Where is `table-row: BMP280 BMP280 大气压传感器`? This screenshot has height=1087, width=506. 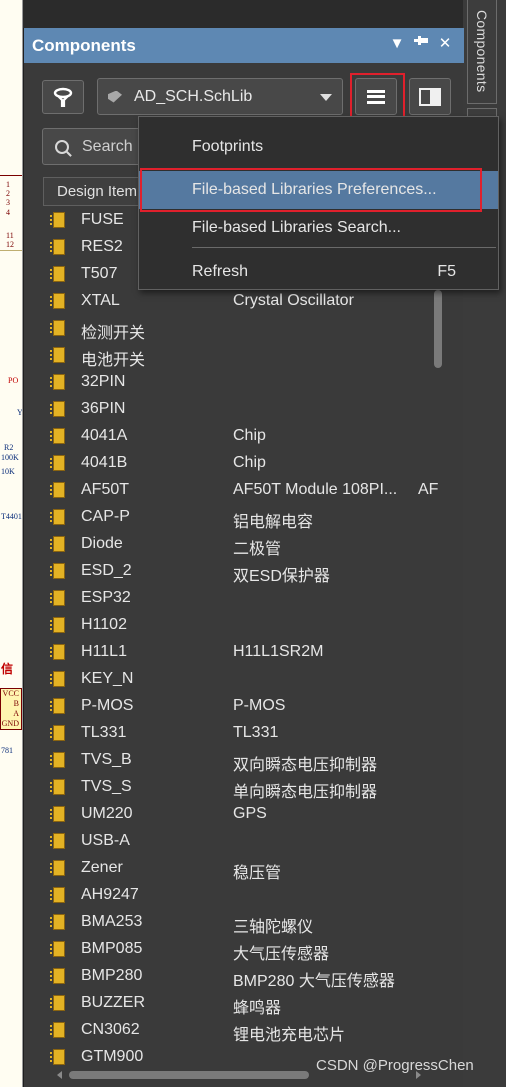 table-row: BMP280 BMP280 大气压传感器 is located at coordinates (243, 976).